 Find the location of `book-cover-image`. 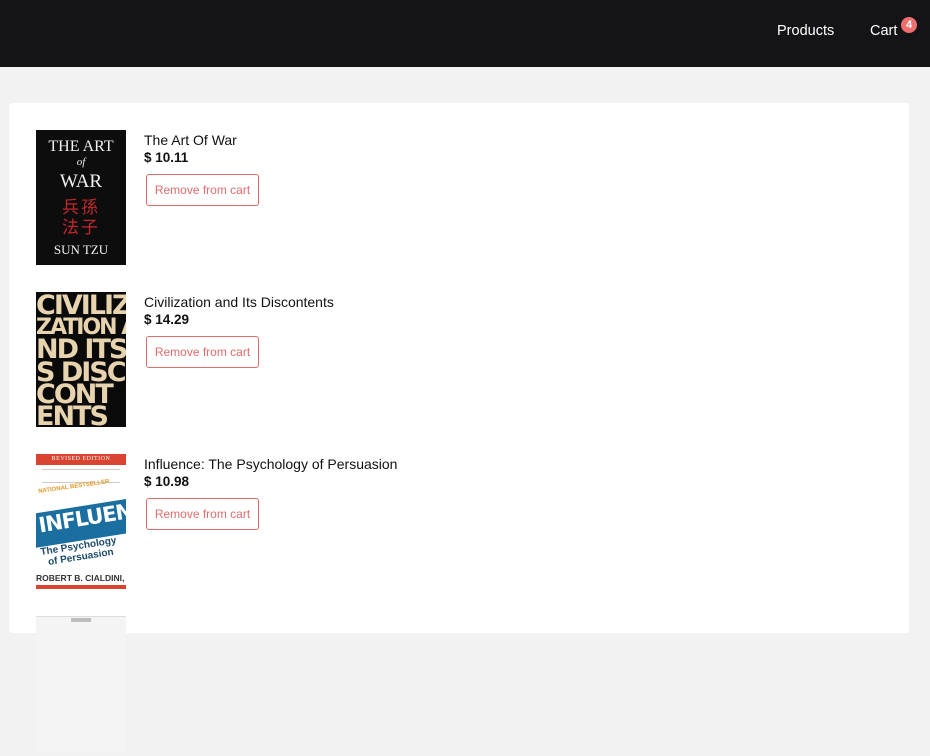

book-cover-image is located at coordinates (81, 684).